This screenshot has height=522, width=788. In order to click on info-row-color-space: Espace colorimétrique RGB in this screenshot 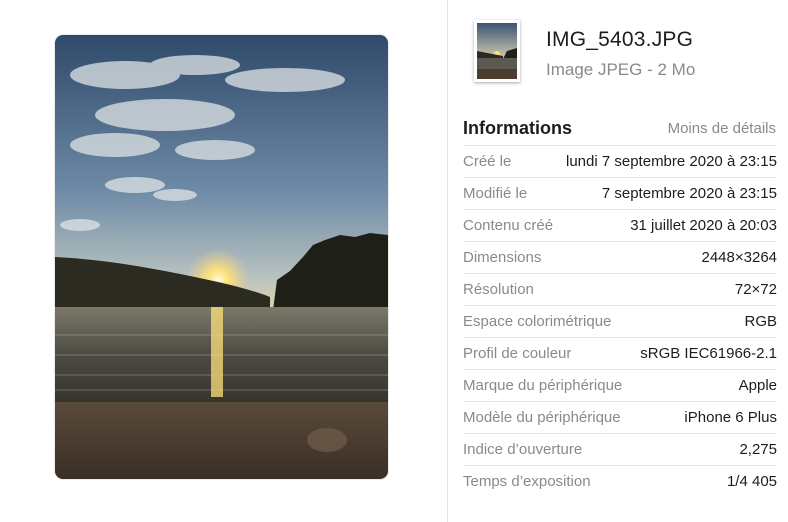, I will do `click(620, 321)`.